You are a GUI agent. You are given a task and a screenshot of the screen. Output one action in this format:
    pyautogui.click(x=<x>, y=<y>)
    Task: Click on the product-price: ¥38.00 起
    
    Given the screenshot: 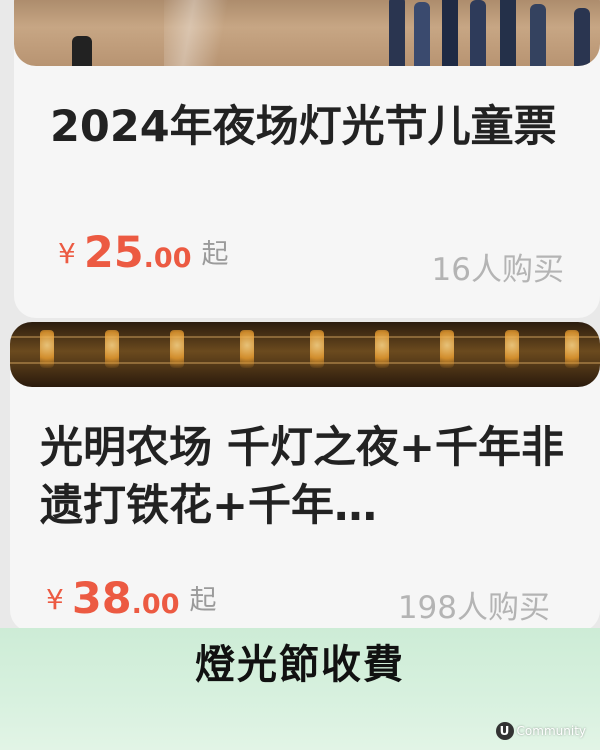 What is the action you would take?
    pyautogui.click(x=131, y=599)
    